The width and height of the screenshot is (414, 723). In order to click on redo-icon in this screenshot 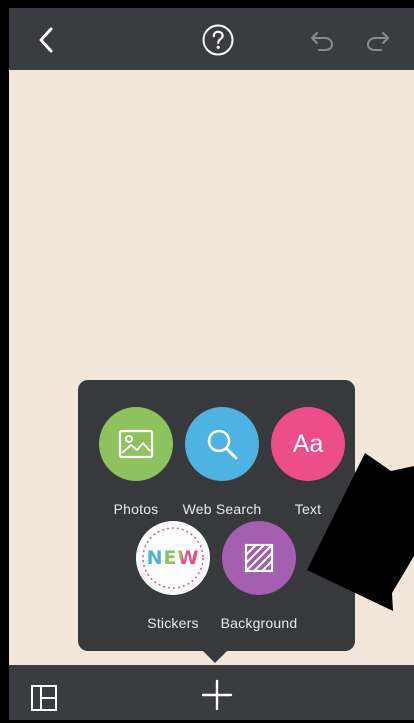, I will do `click(377, 41)`.